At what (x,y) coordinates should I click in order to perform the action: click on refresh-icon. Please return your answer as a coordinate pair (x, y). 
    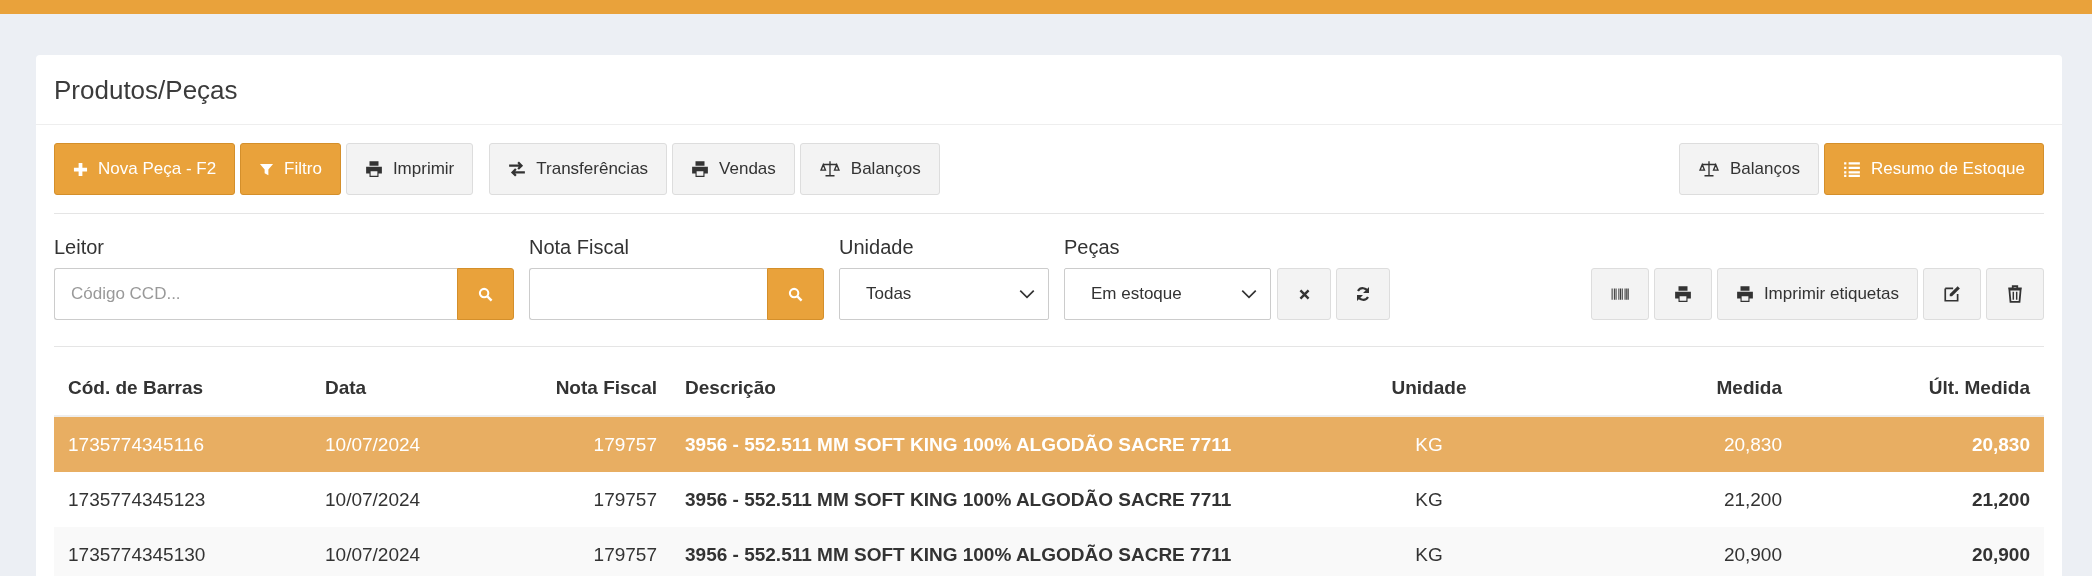
    Looking at the image, I should click on (1363, 294).